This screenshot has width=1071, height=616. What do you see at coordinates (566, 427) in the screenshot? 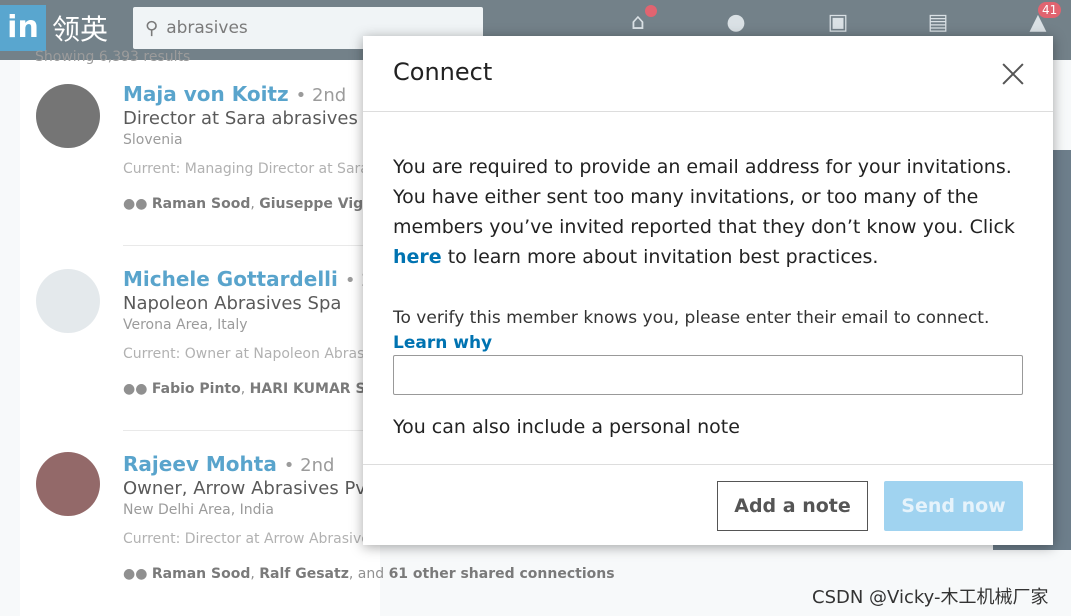
I see `personal-note-text: You can also include a personal note` at bounding box center [566, 427].